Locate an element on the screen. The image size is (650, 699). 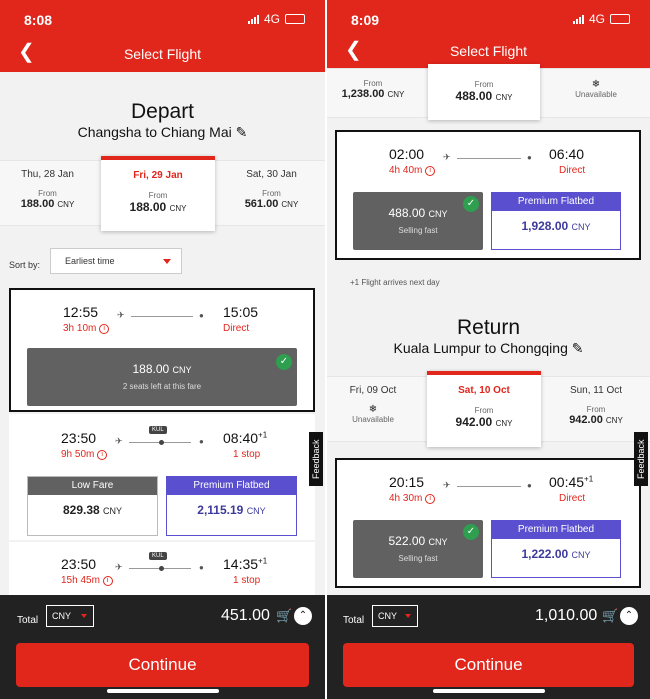
section-heading: Return is located at coordinates (488, 327).